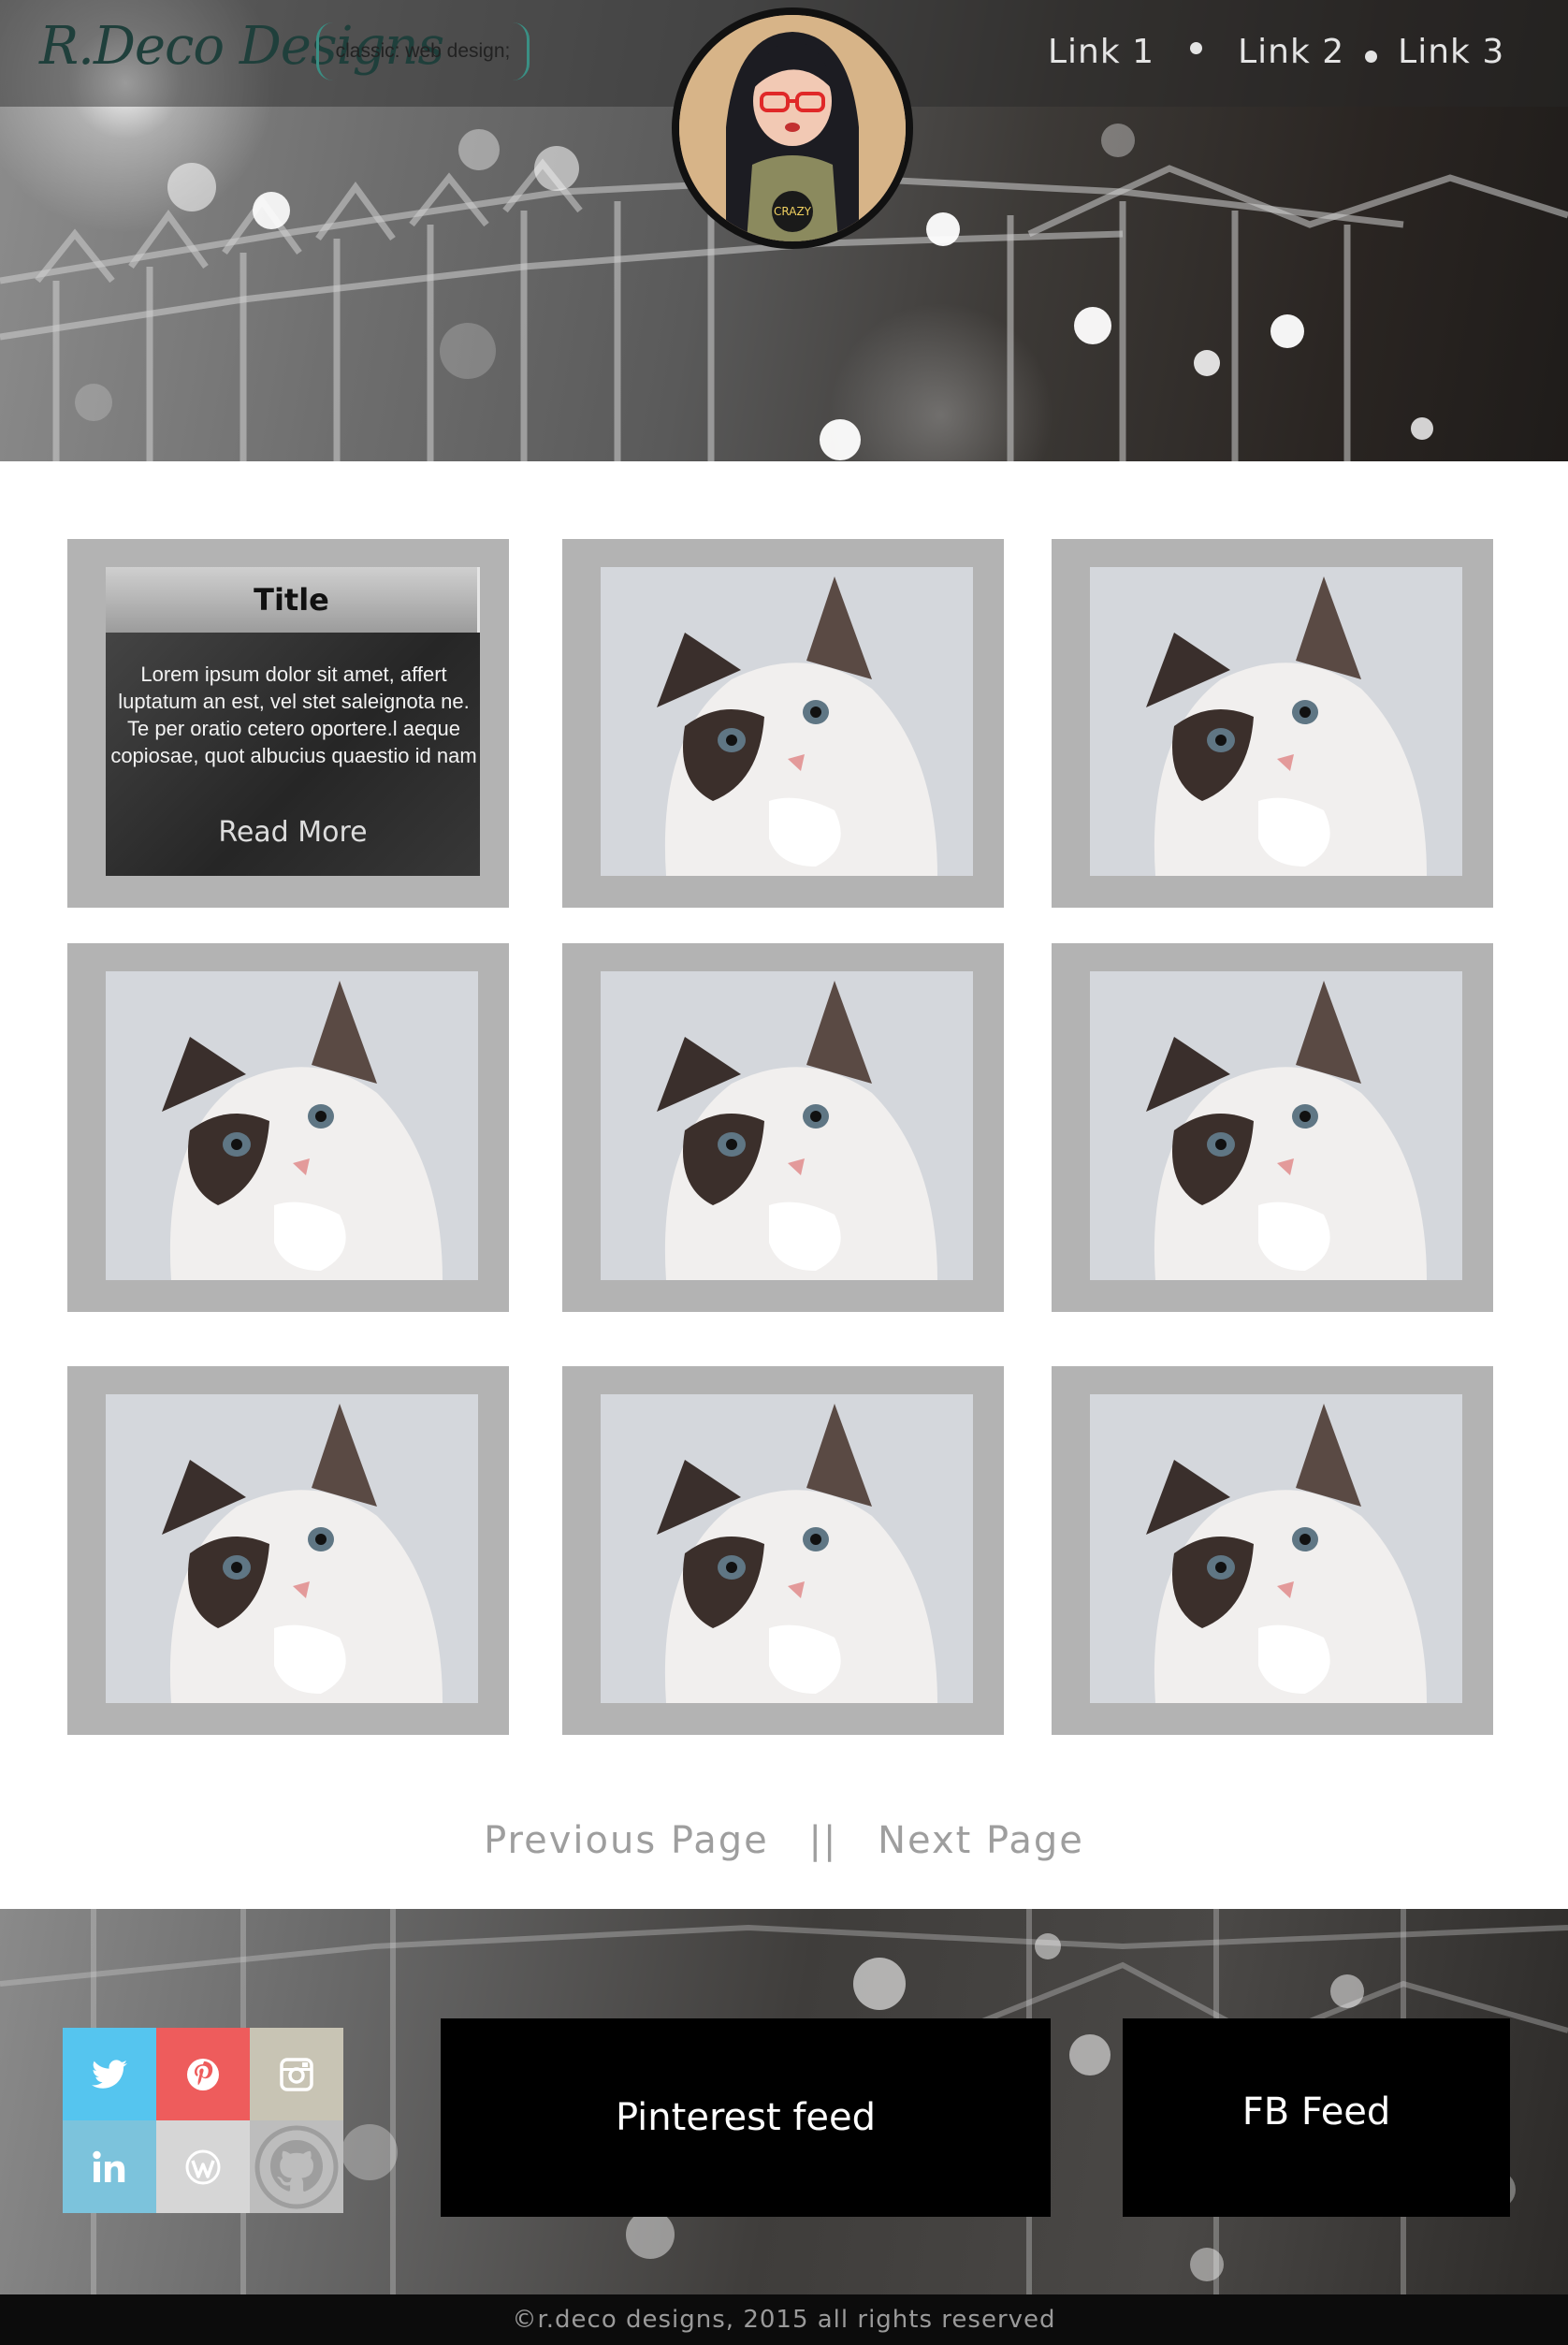 The image size is (1568, 2345). I want to click on social-icons-grid, so click(203, 2120).